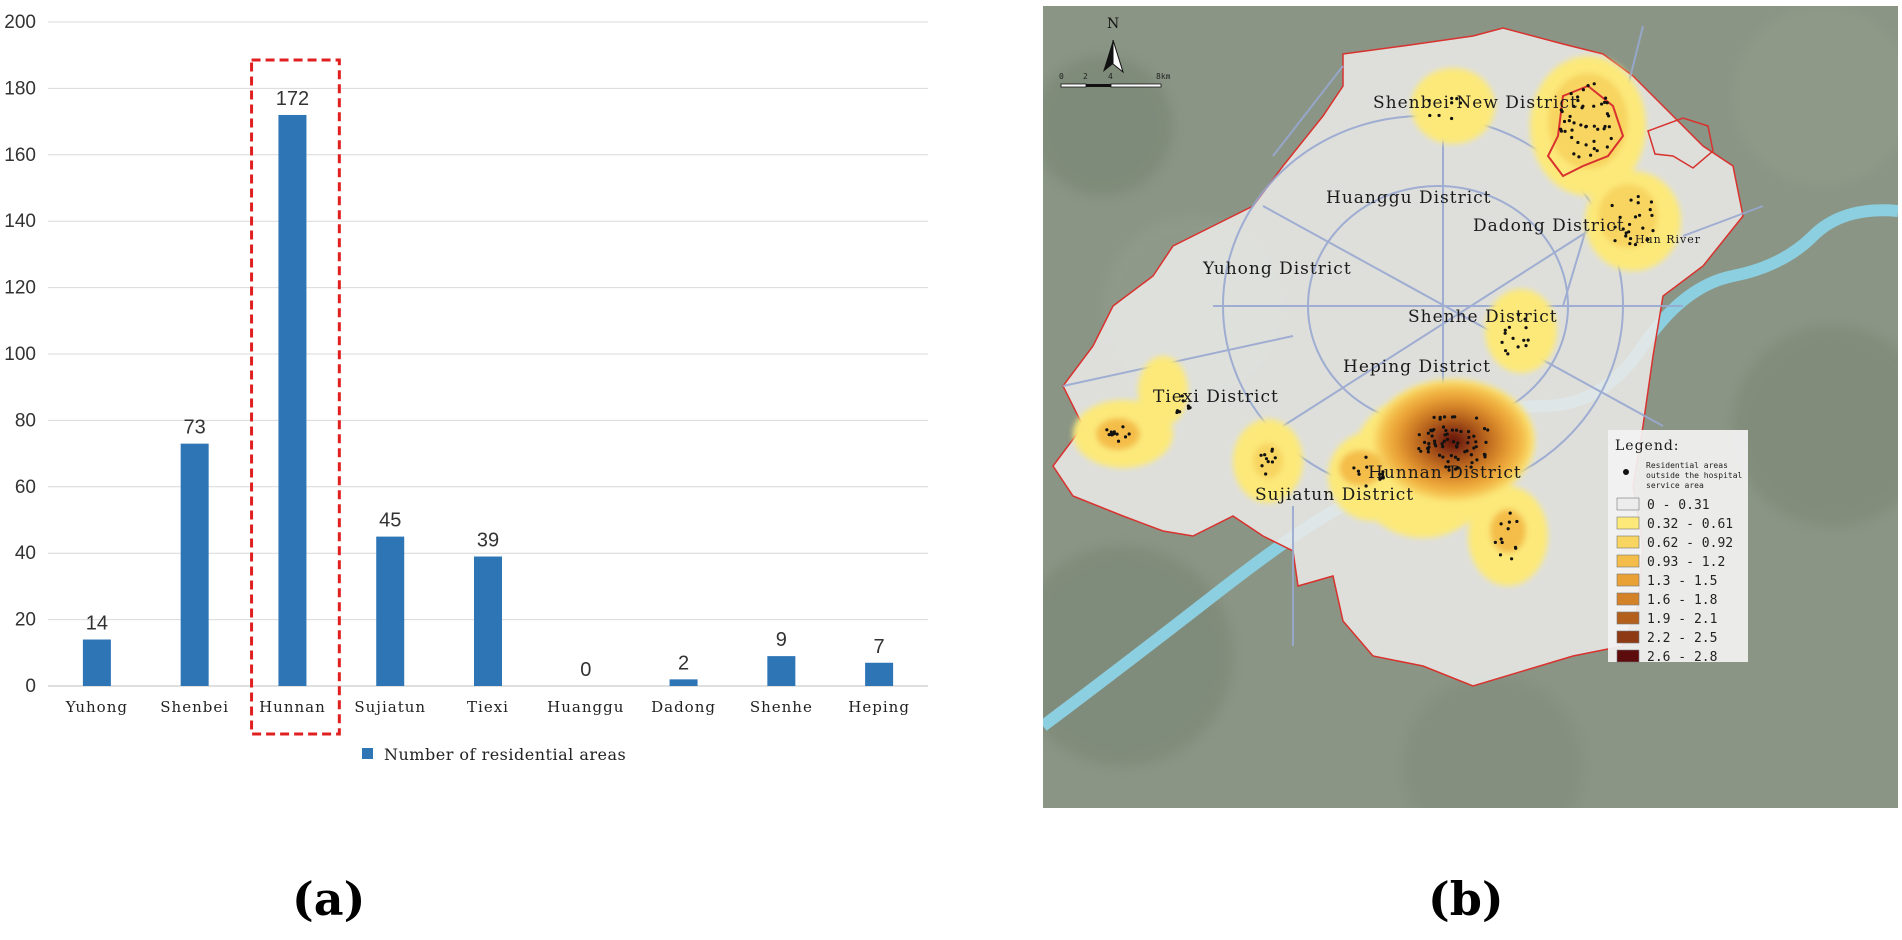 The image size is (1902, 940). What do you see at coordinates (292, 99) in the screenshot?
I see `data-label-hunnan: 172` at bounding box center [292, 99].